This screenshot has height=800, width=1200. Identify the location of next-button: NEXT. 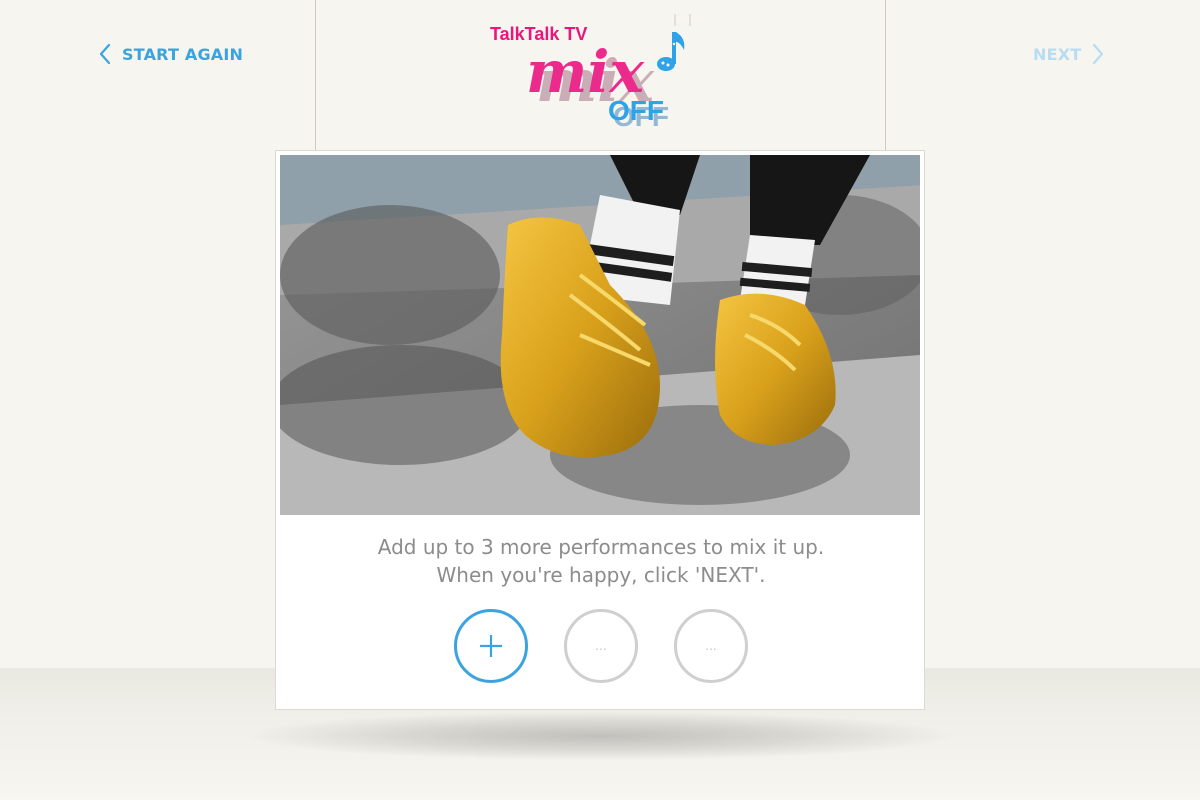
(1070, 54).